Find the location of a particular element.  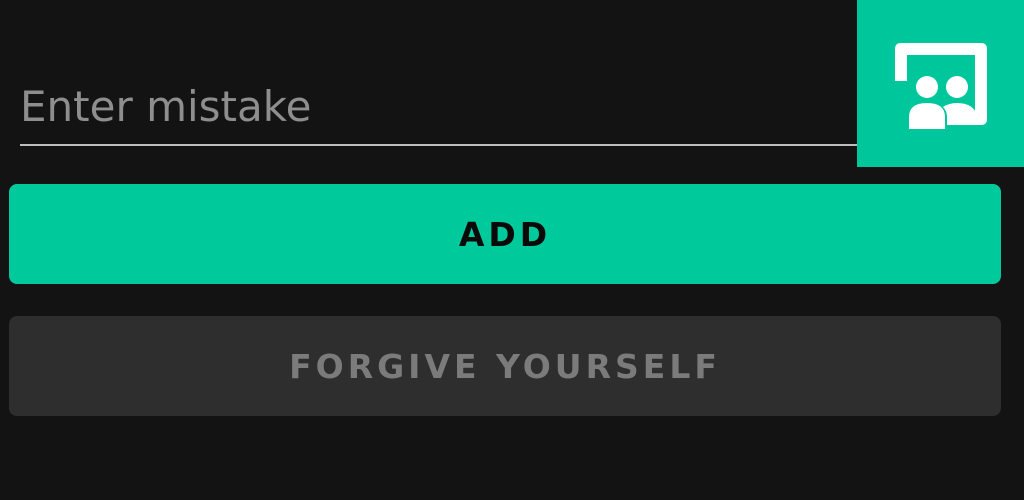

mistake-input-container is located at coordinates (450, 109).